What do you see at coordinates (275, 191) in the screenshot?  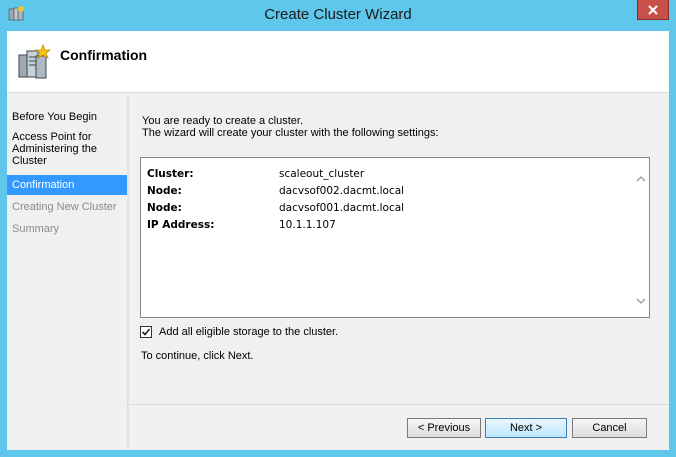 I see `settings-row: Node: dacvsof002.dacmt.local` at bounding box center [275, 191].